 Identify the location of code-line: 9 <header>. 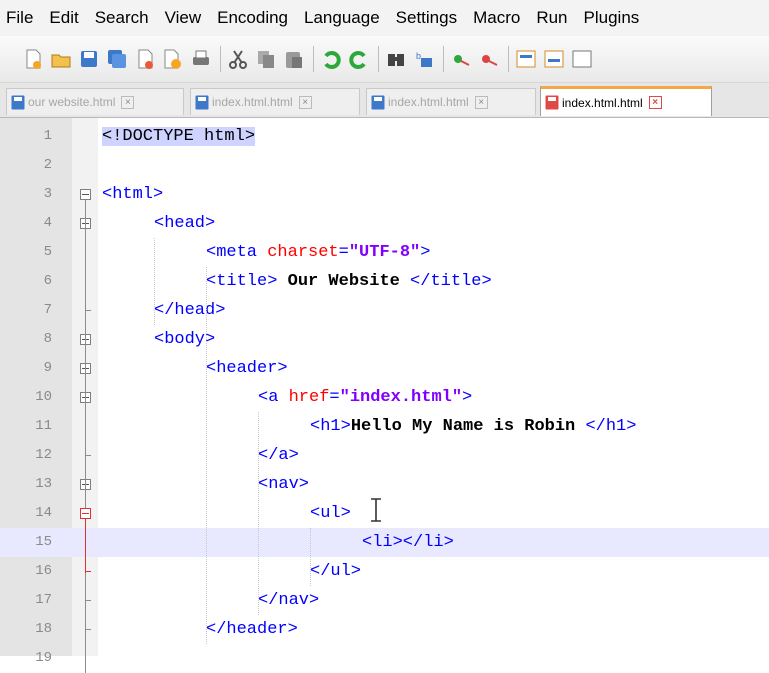
(384, 368).